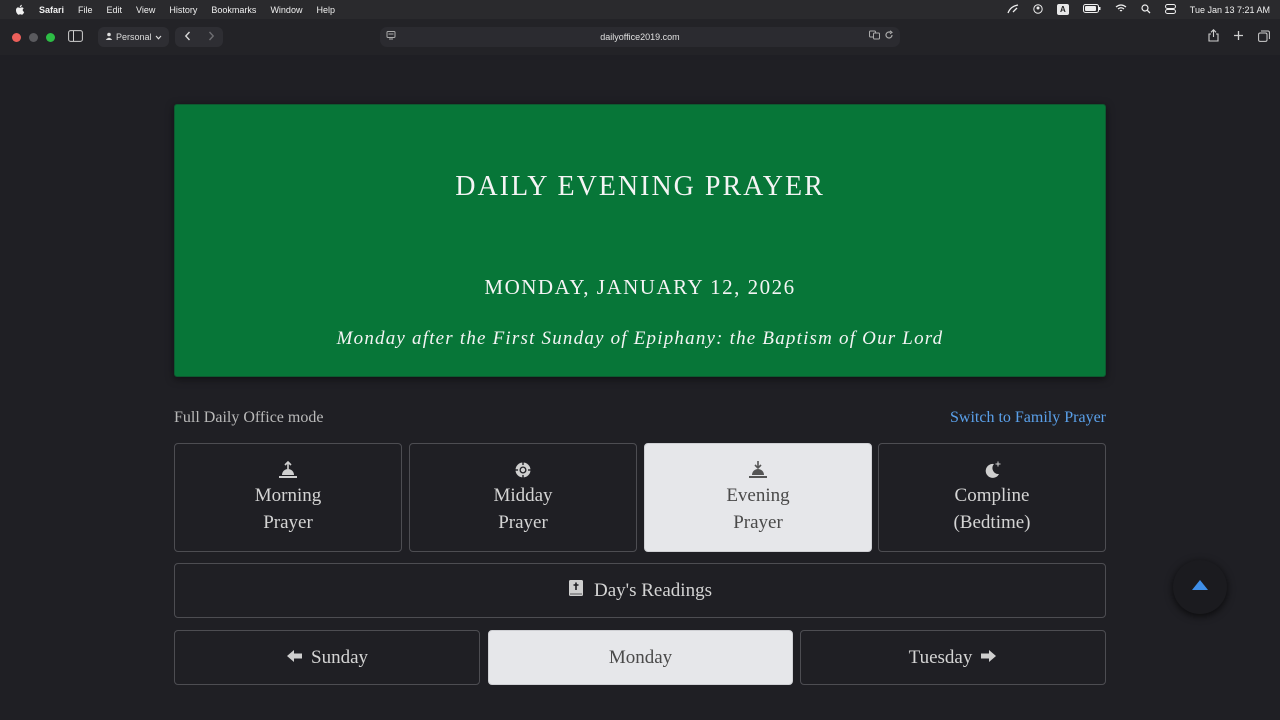 This screenshot has height=720, width=1280. What do you see at coordinates (1230, 10) in the screenshot?
I see `menu-clock: Tue Jan 13 7:21 AM` at bounding box center [1230, 10].